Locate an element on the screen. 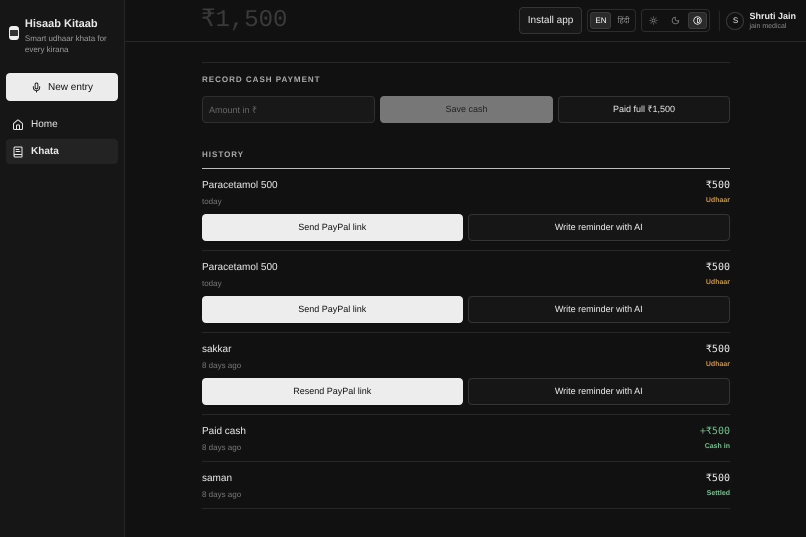  new-entry-button: New entry is located at coordinates (62, 87).